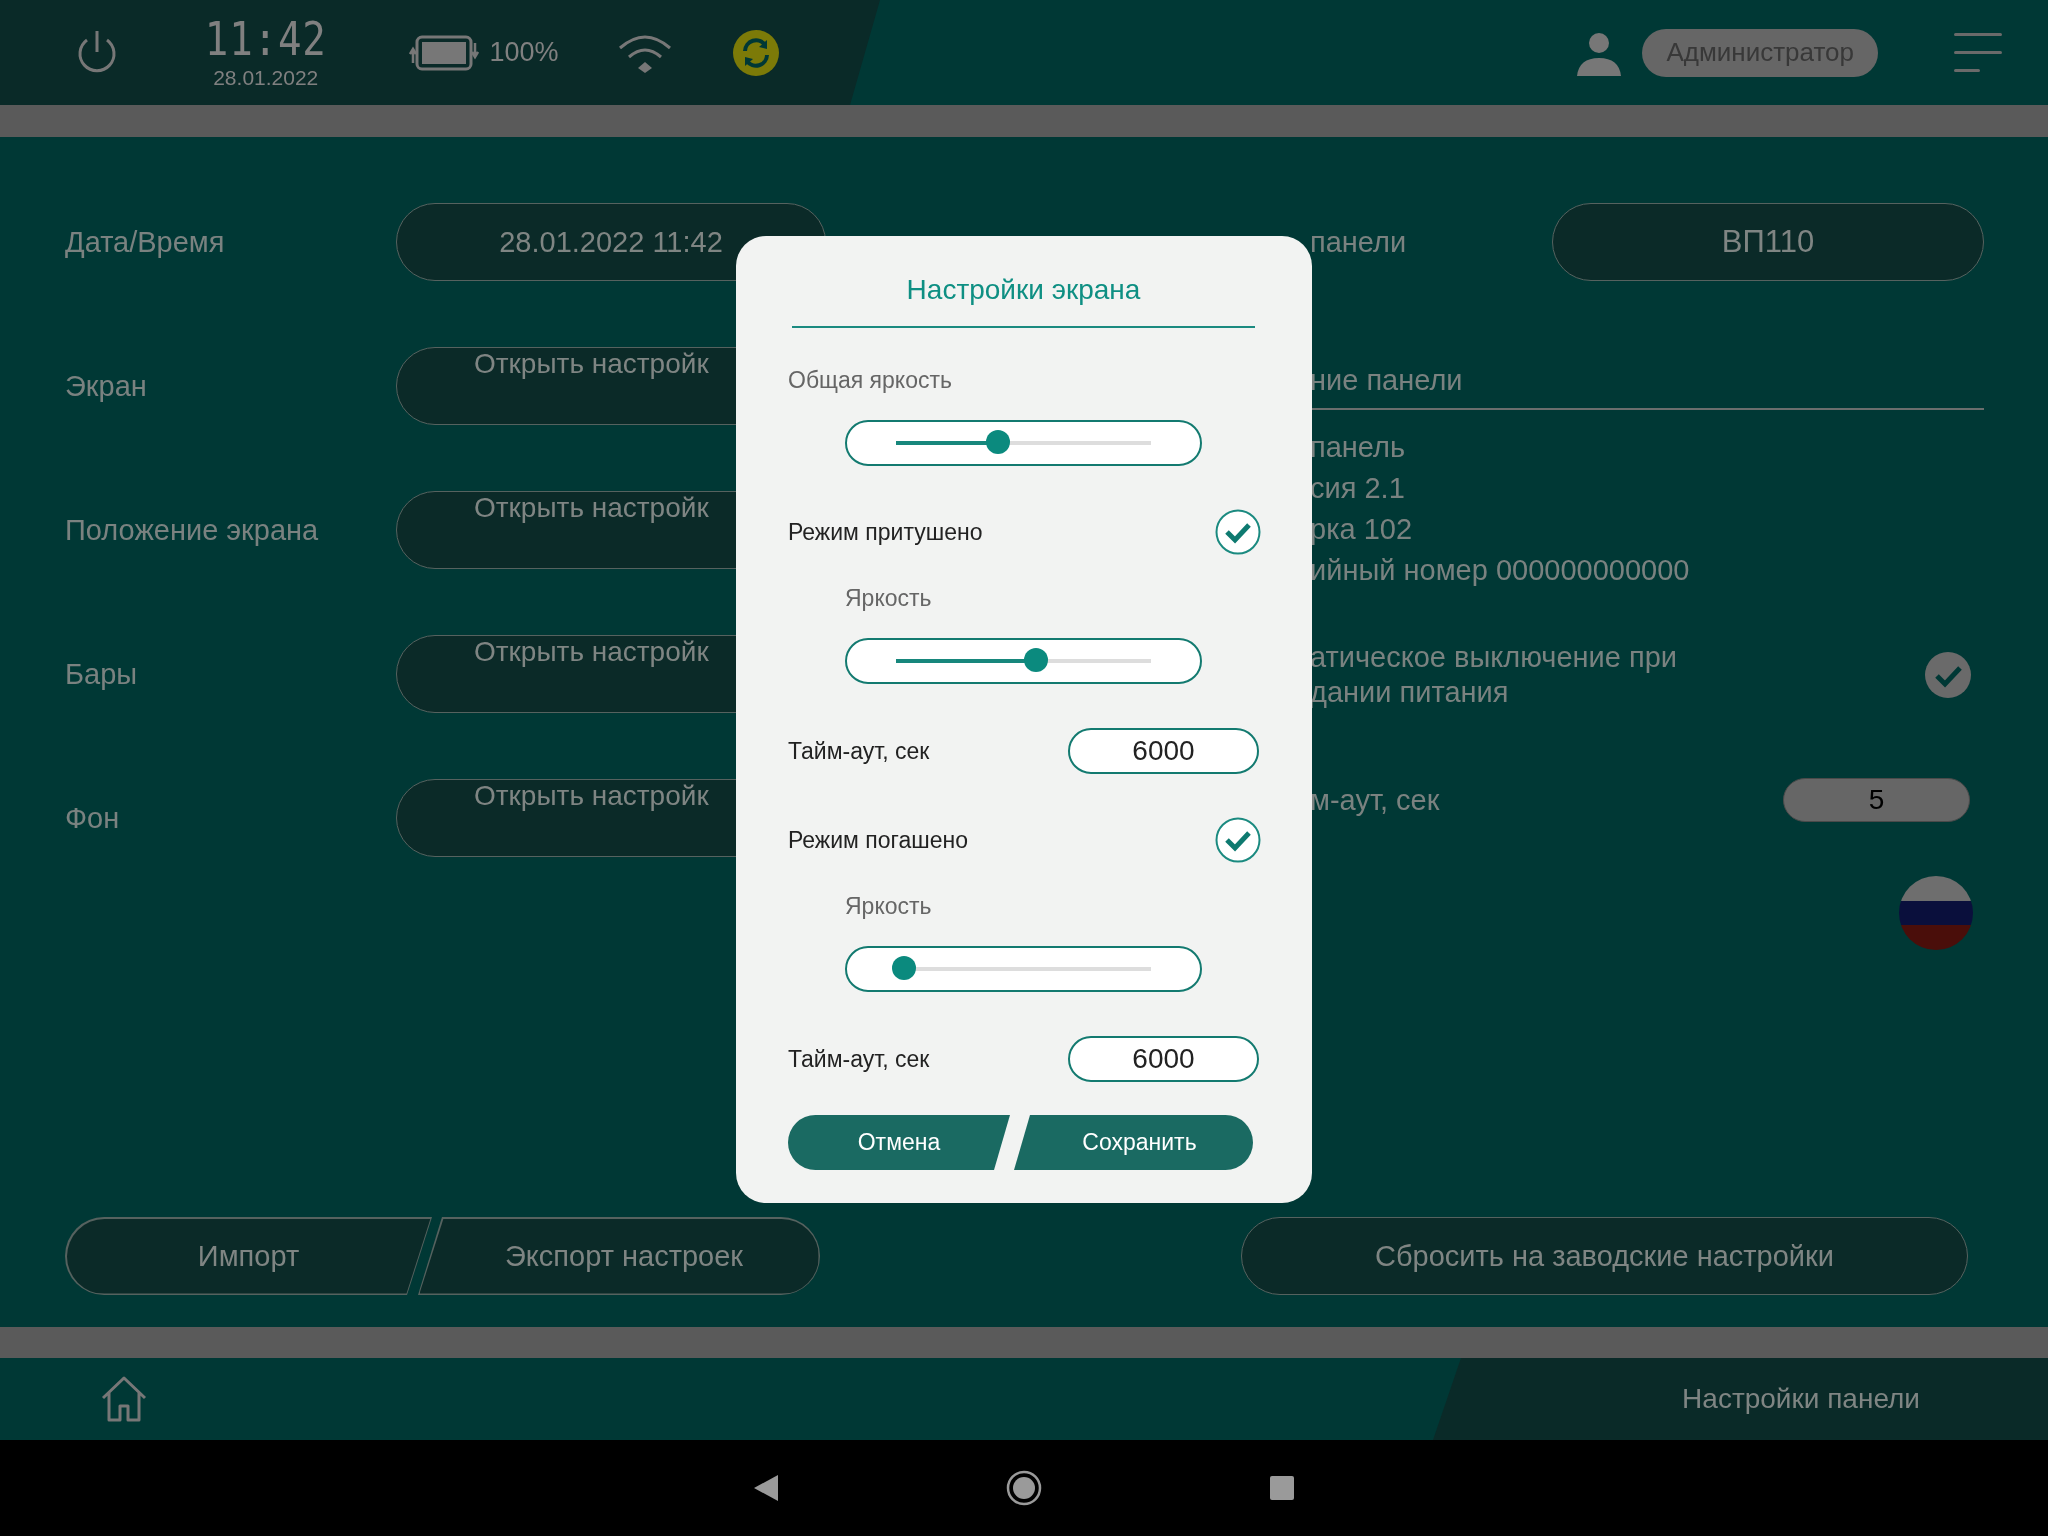 This screenshot has width=2048, height=1536. I want to click on setting-label: м-аут, сек, so click(1375, 800).